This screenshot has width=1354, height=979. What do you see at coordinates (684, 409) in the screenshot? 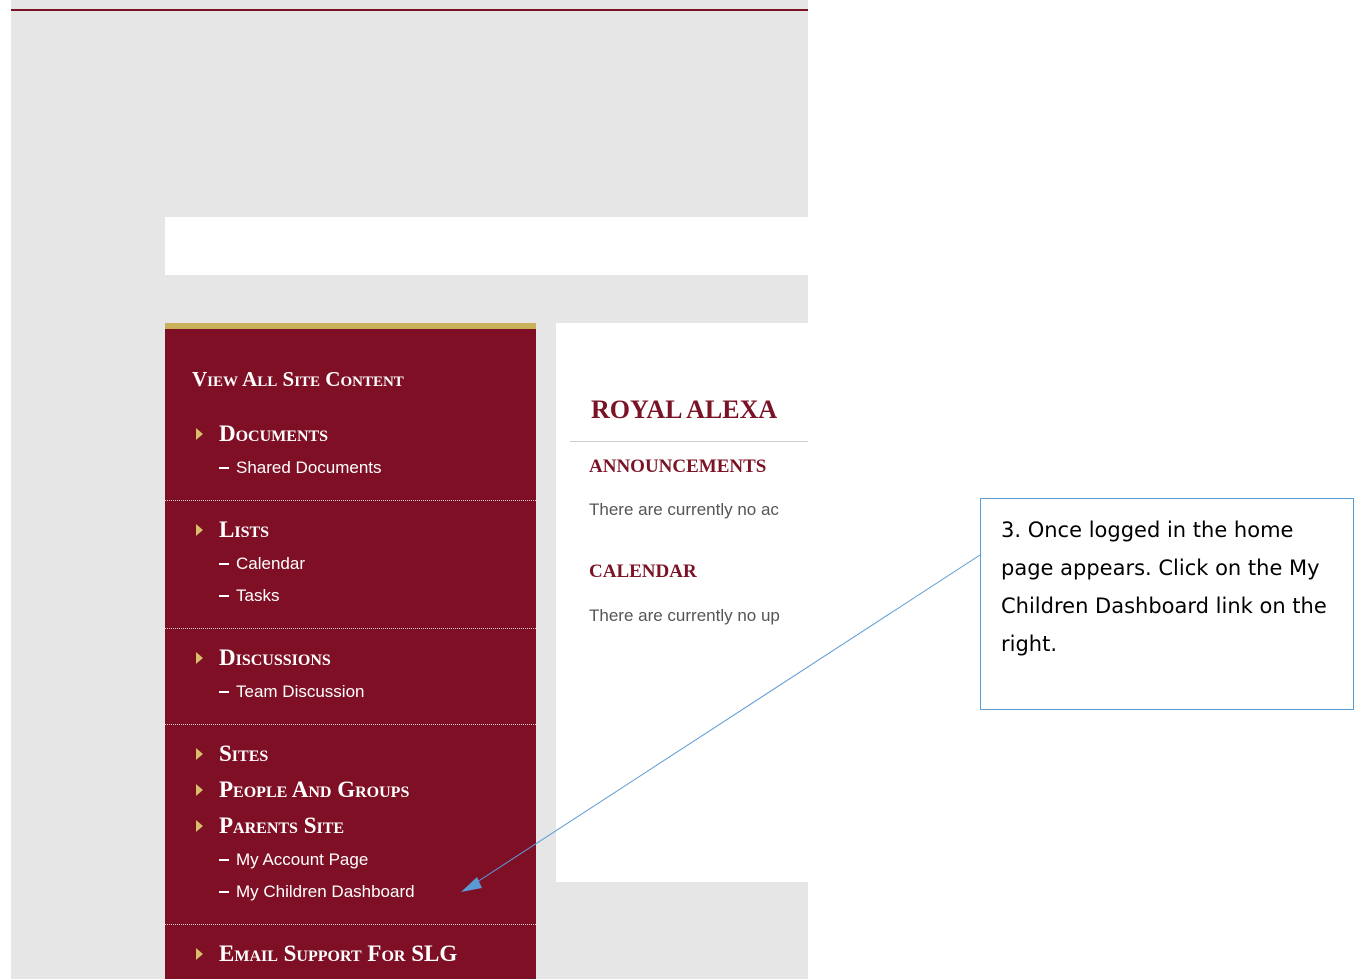
I see `page-title: ROYAL ALEXA` at bounding box center [684, 409].